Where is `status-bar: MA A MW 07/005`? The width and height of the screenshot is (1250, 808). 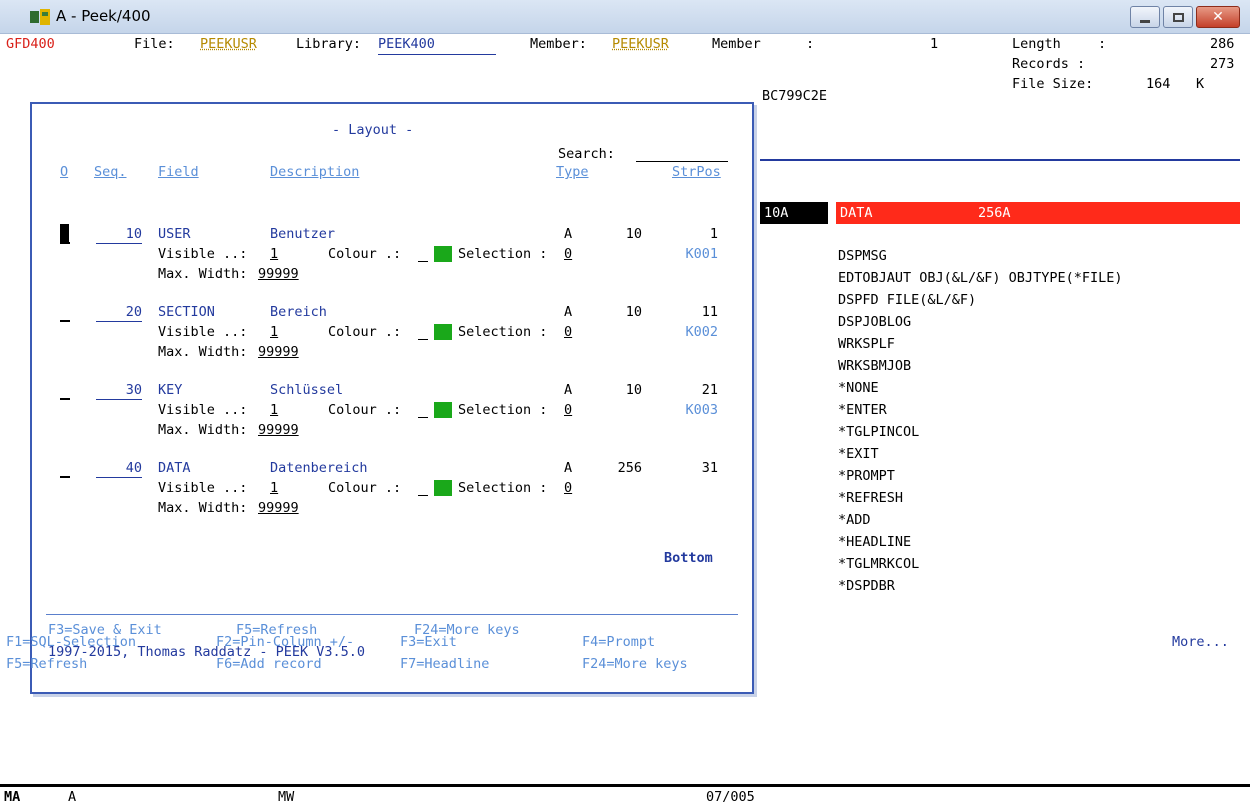 status-bar: MA A MW 07/005 is located at coordinates (625, 796).